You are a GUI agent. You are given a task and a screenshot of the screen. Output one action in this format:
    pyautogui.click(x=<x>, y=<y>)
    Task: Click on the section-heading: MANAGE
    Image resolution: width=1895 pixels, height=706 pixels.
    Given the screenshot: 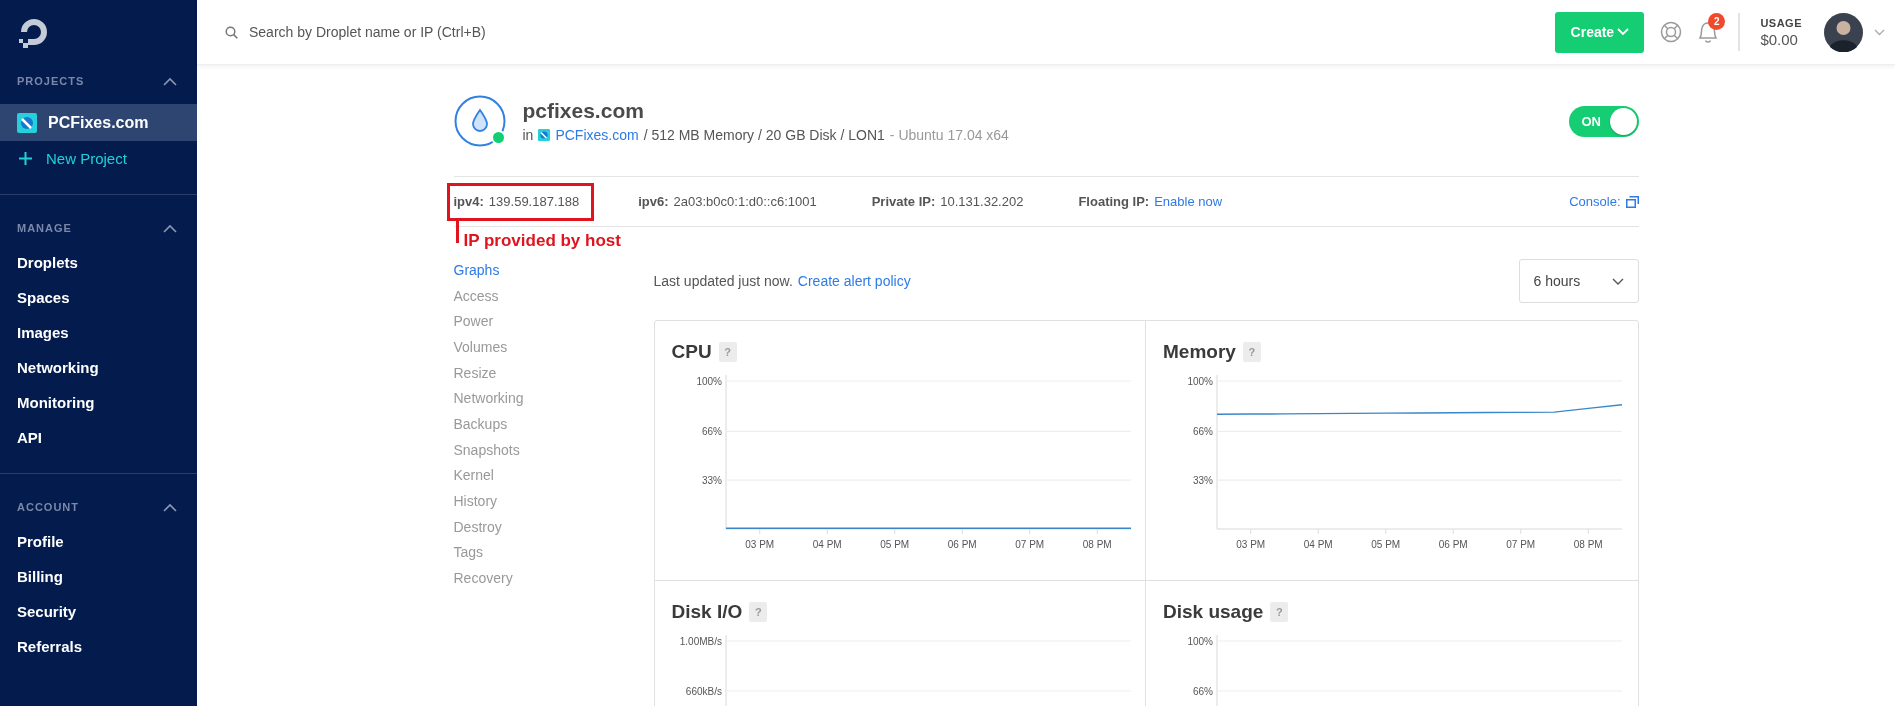 What is the action you would take?
    pyautogui.click(x=44, y=228)
    